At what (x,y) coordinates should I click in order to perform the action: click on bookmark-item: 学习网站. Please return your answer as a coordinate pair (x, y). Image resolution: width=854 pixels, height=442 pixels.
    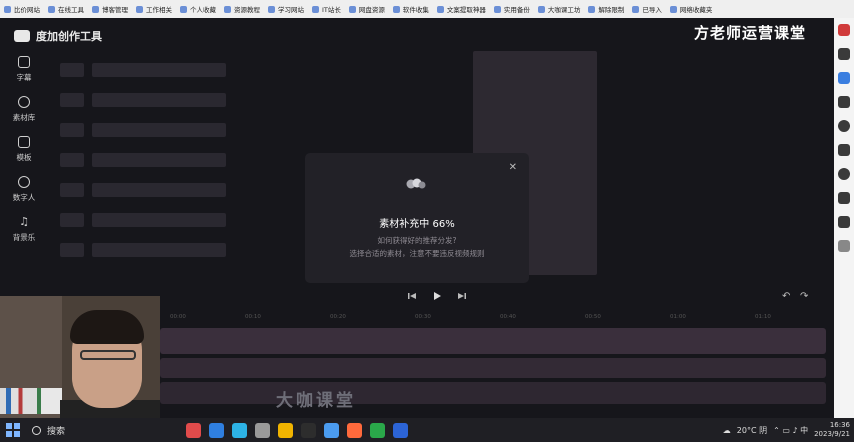
    Looking at the image, I should click on (286, 9).